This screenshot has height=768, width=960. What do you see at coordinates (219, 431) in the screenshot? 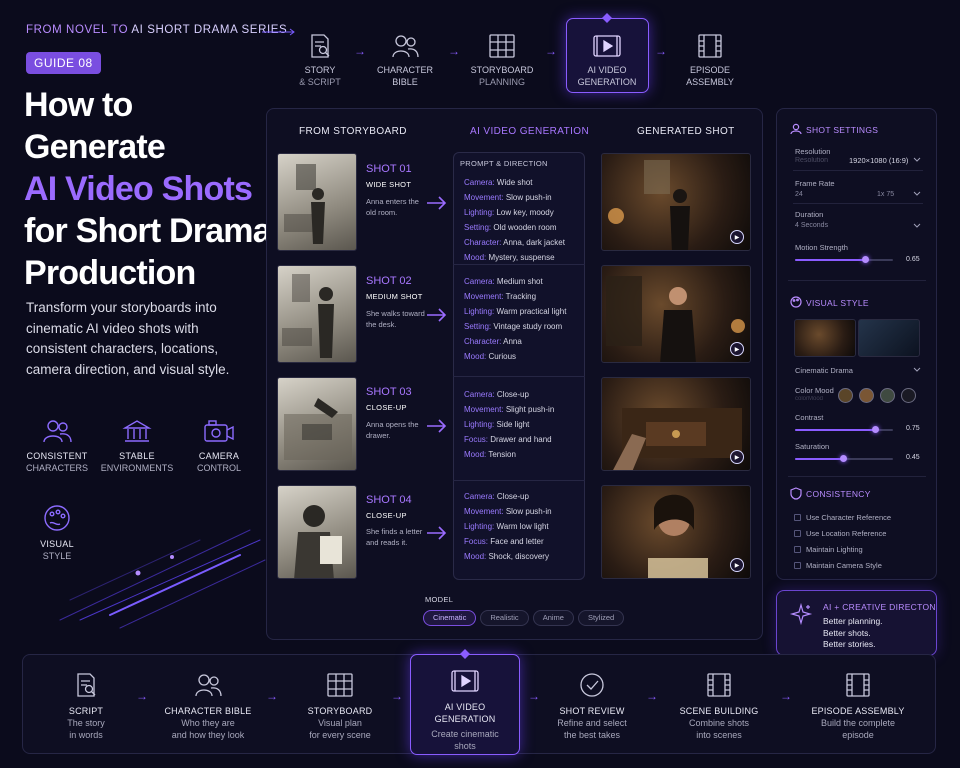
I see `camera-icon` at bounding box center [219, 431].